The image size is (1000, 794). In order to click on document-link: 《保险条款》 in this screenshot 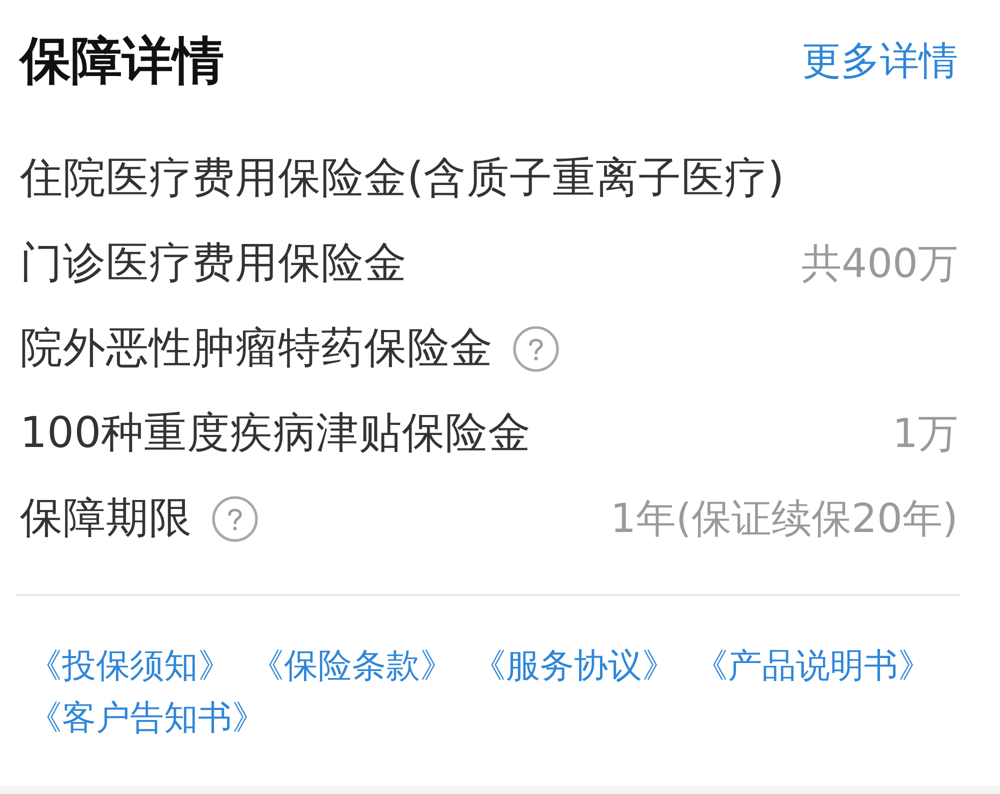, I will do `click(352, 666)`.